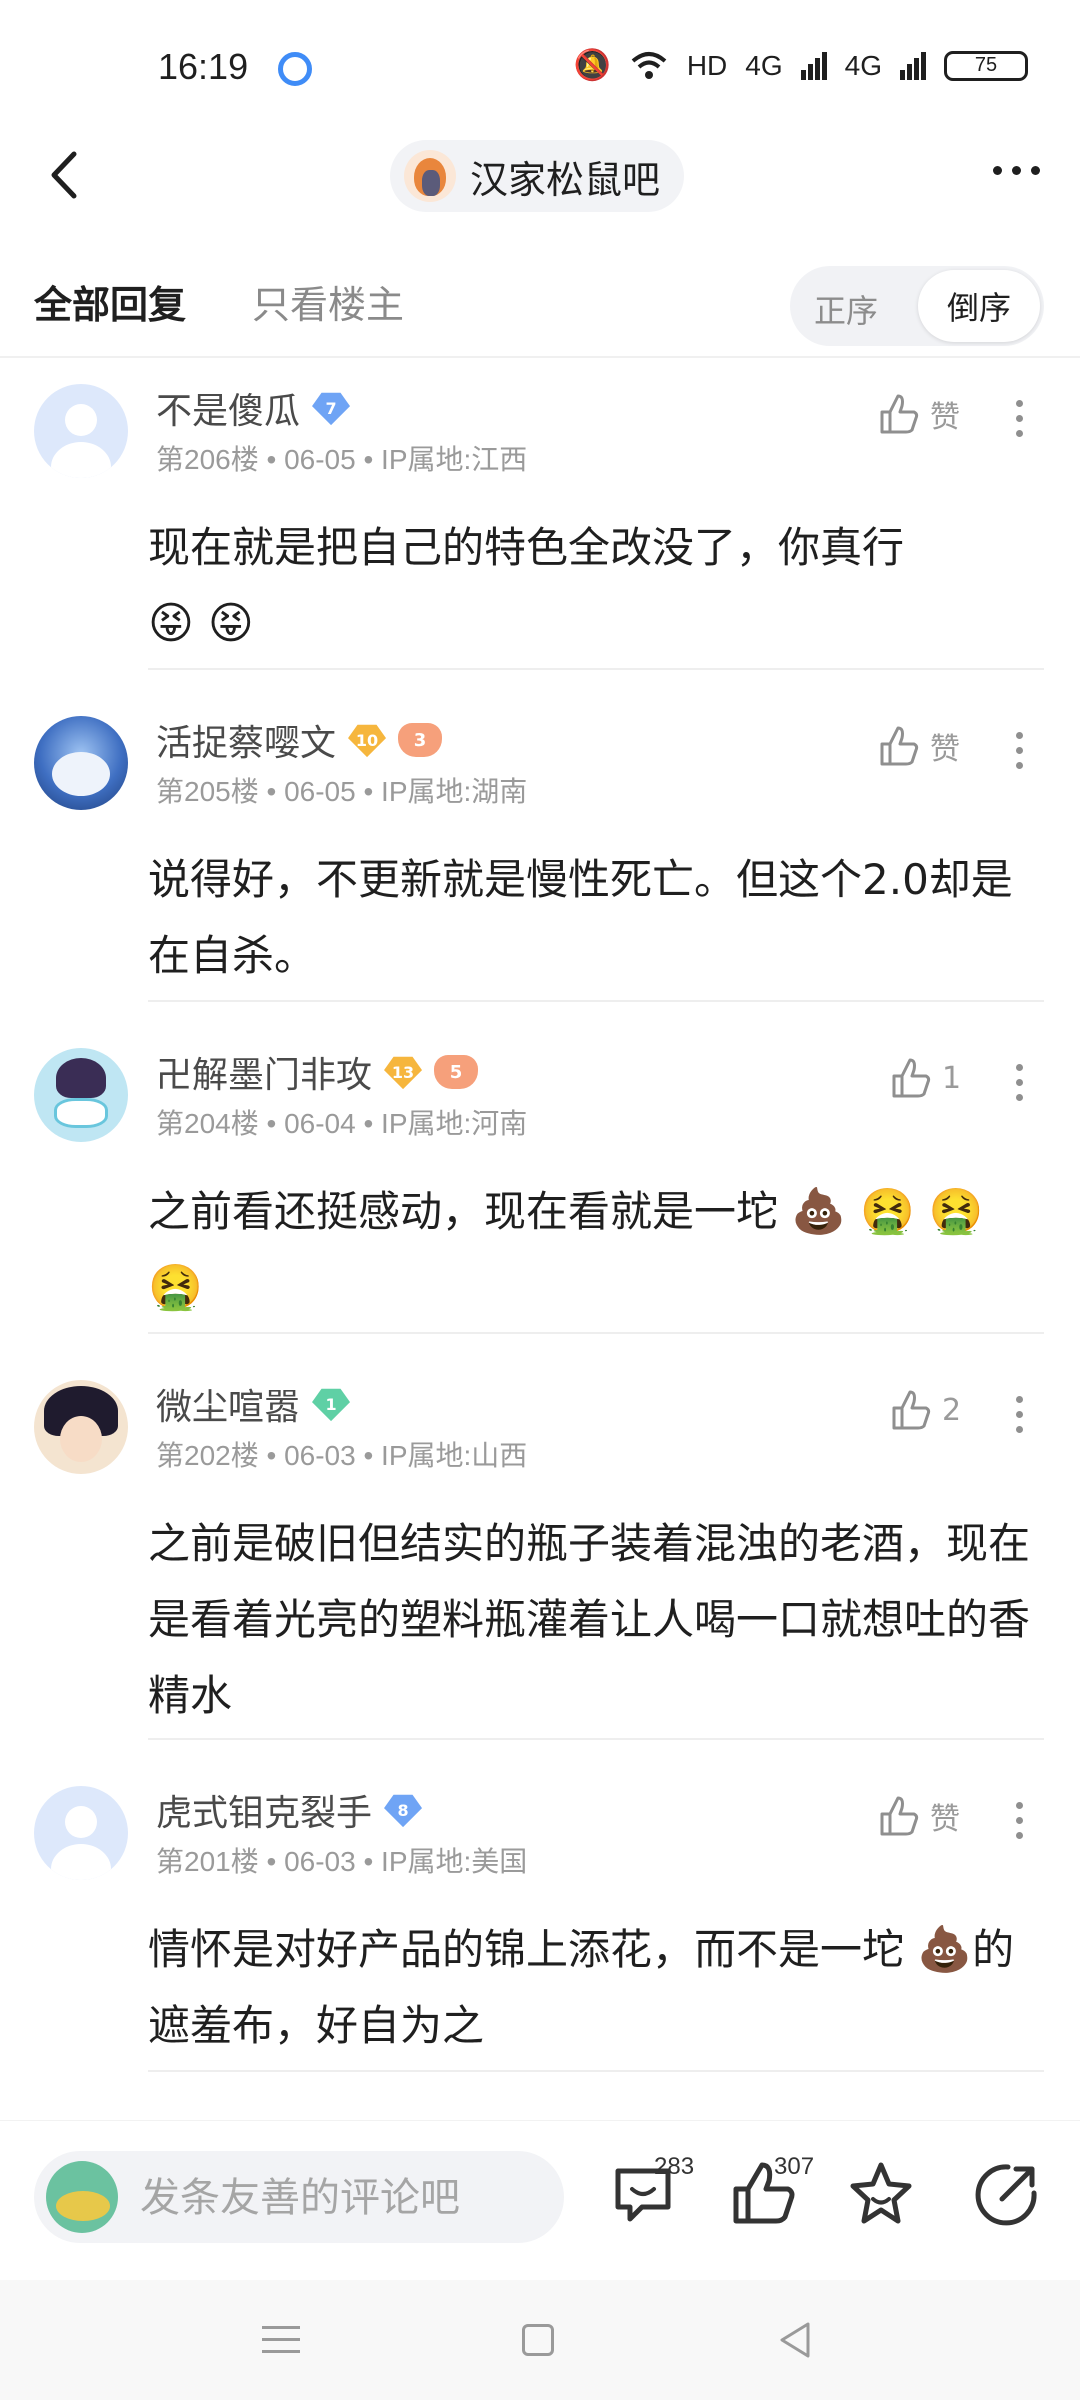 Image resolution: width=1080 pixels, height=2400 pixels. I want to click on comment-content: 现在就是把自己的特色全改没了，你真行 😝 😝, so click(598, 586).